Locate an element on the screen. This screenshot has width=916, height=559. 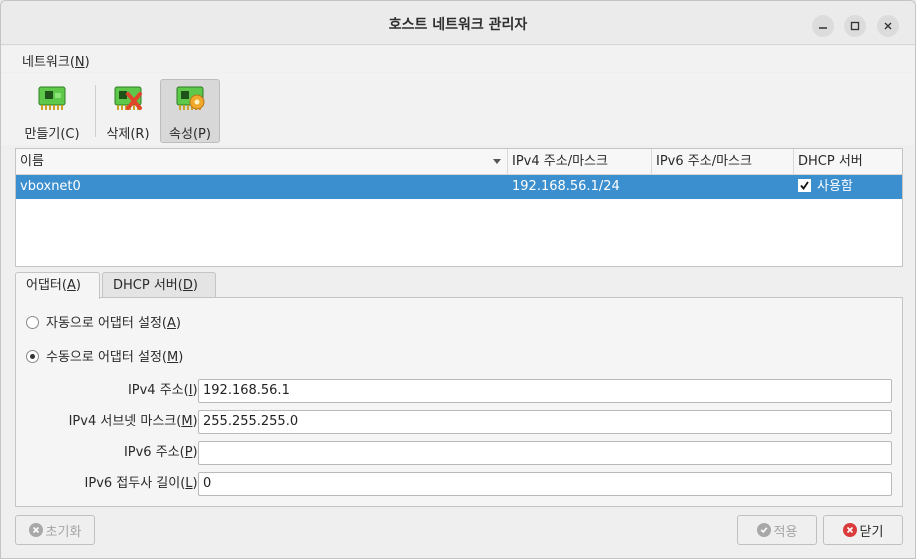
reset-label: 초기화 is located at coordinates (63, 532).